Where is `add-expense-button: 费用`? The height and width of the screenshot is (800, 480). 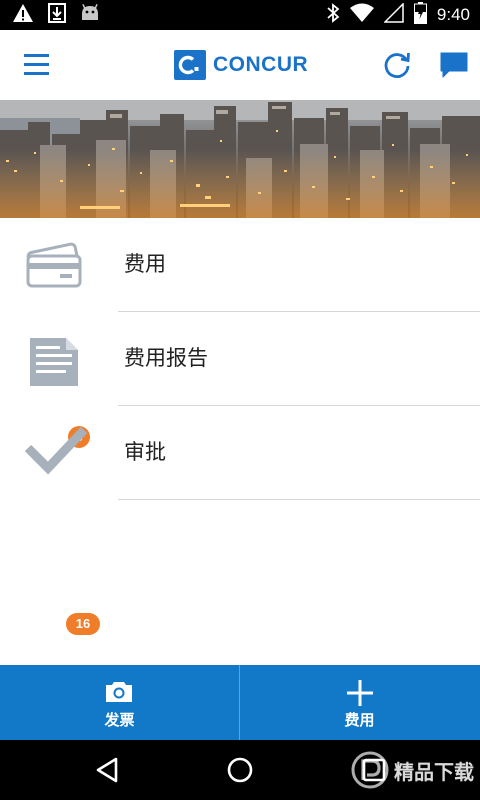
add-expense-button: 费用 is located at coordinates (359, 702).